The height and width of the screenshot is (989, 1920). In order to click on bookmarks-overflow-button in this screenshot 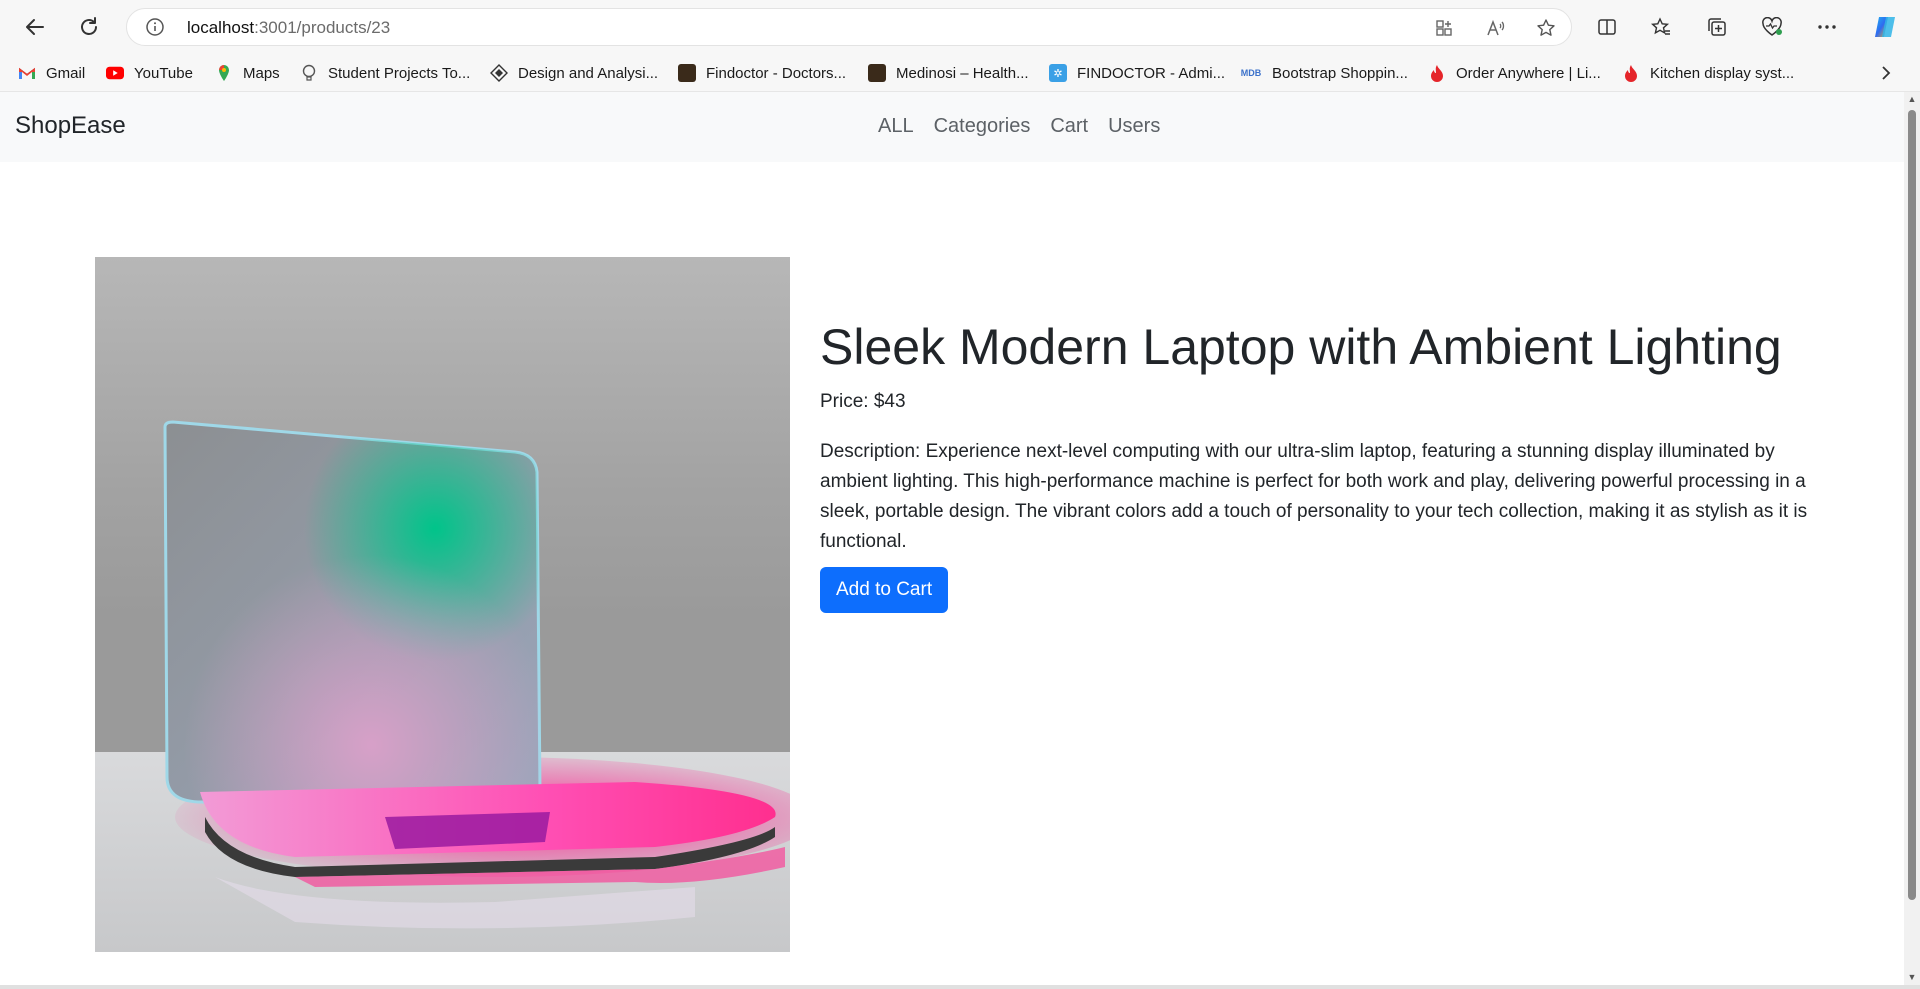, I will do `click(1886, 73)`.